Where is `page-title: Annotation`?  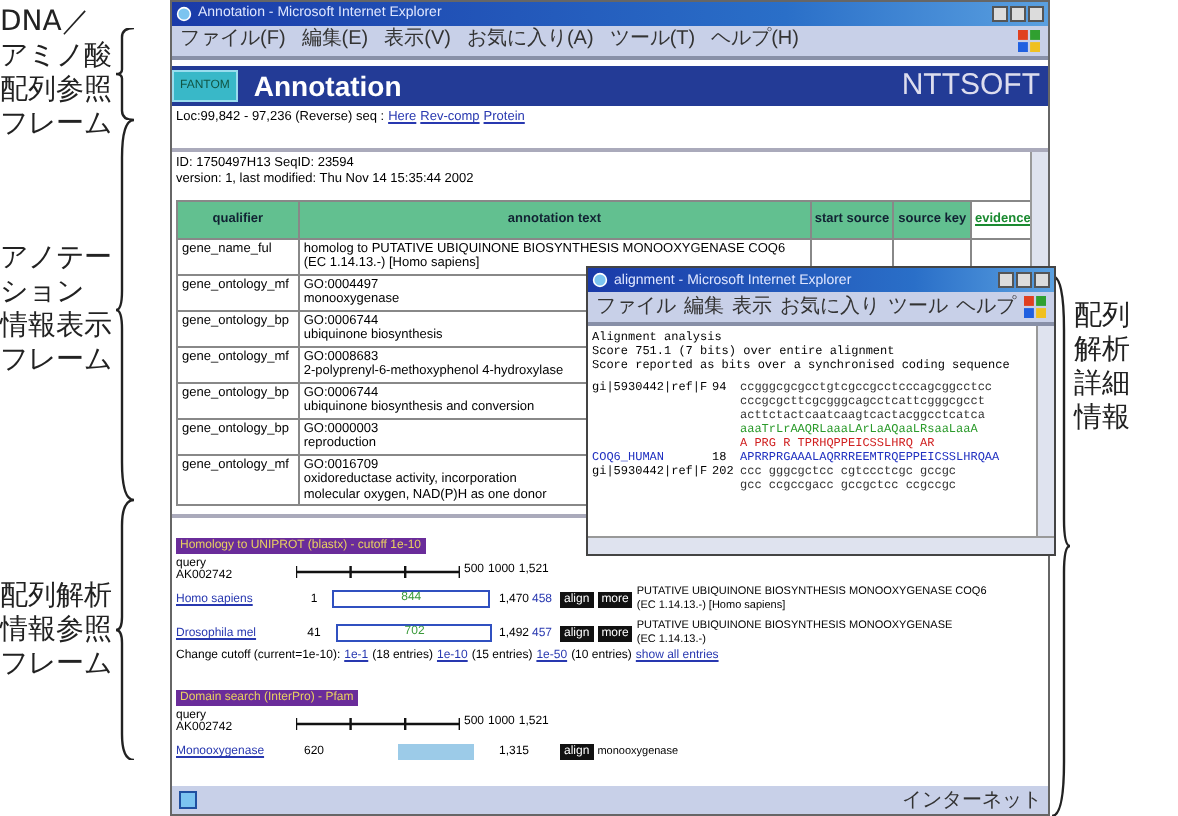 page-title: Annotation is located at coordinates (327, 85).